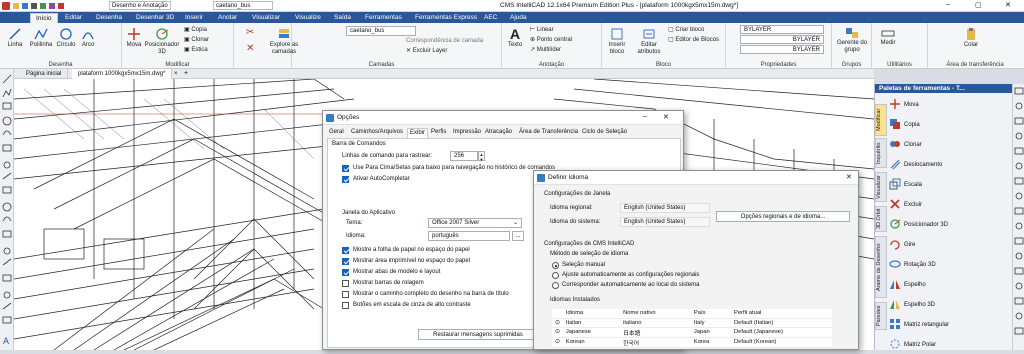 Image resolution: width=1024 pixels, height=354 pixels. What do you see at coordinates (418, 133) in the screenshot?
I see `options-tab-exibir: Exibir` at bounding box center [418, 133].